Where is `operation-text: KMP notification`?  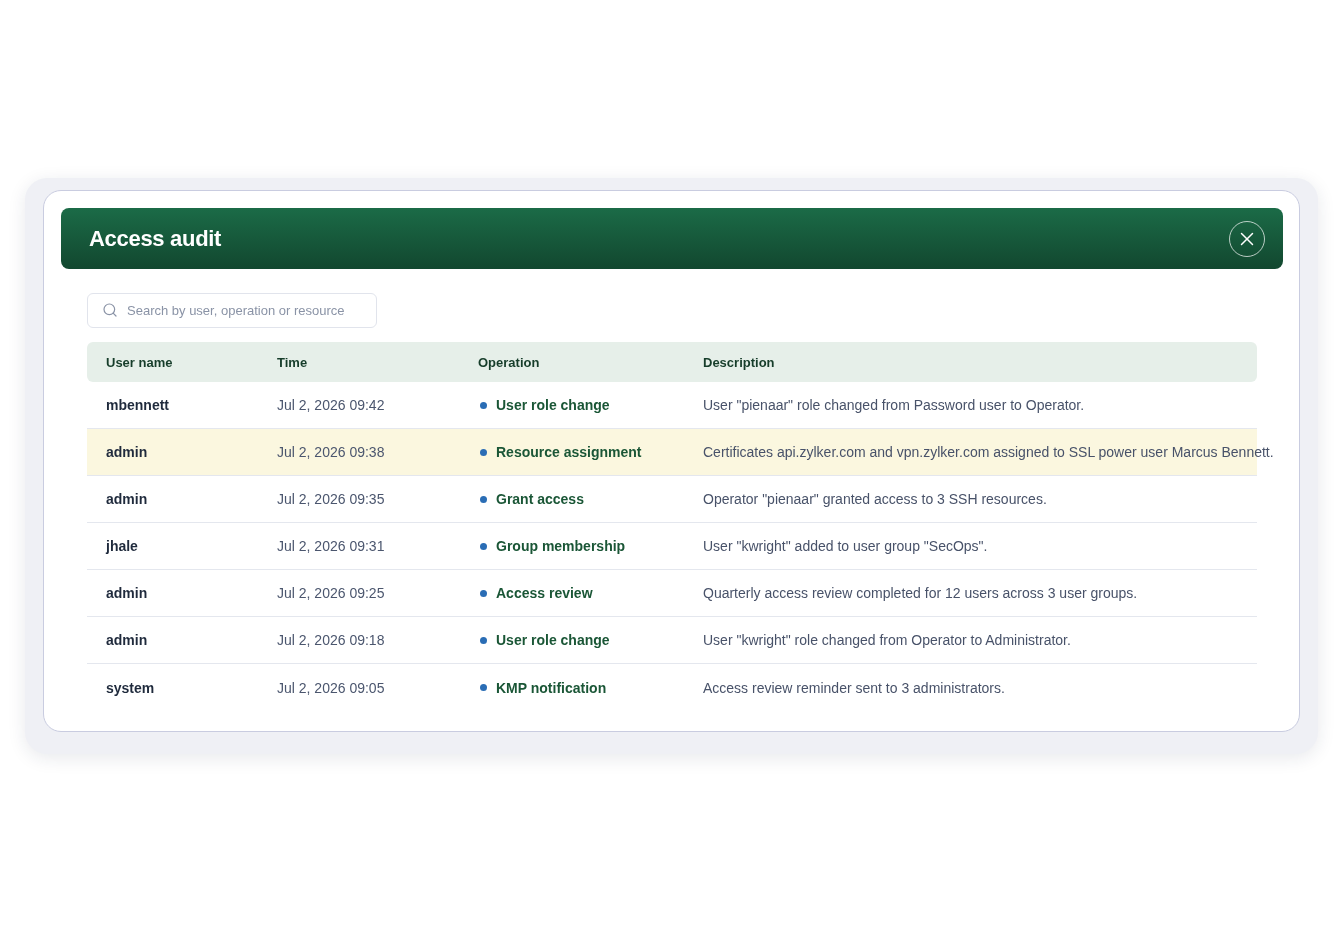 operation-text: KMP notification is located at coordinates (551, 687).